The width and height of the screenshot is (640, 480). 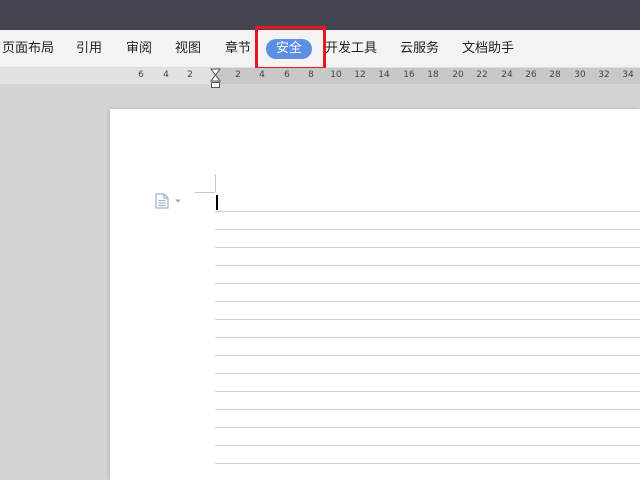 What do you see at coordinates (139, 49) in the screenshot?
I see `menu-review: 审阅` at bounding box center [139, 49].